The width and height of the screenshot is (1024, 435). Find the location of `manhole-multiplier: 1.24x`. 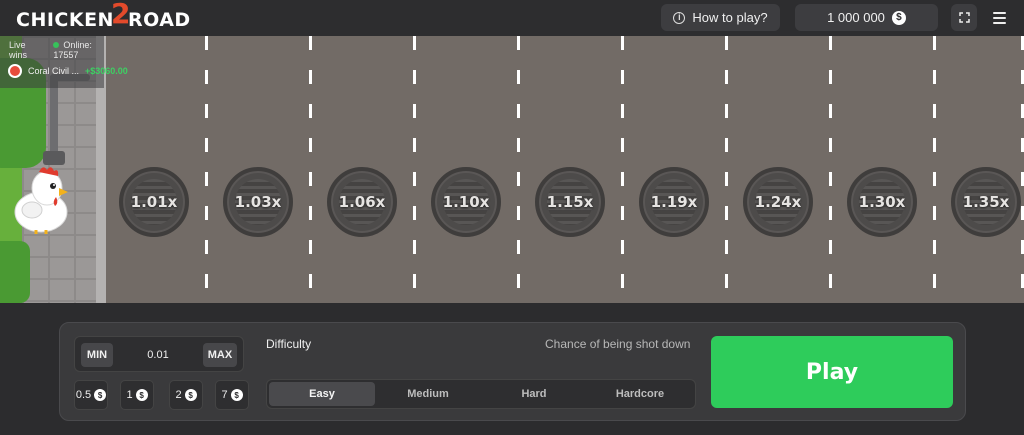

manhole-multiplier: 1.24x is located at coordinates (778, 202).